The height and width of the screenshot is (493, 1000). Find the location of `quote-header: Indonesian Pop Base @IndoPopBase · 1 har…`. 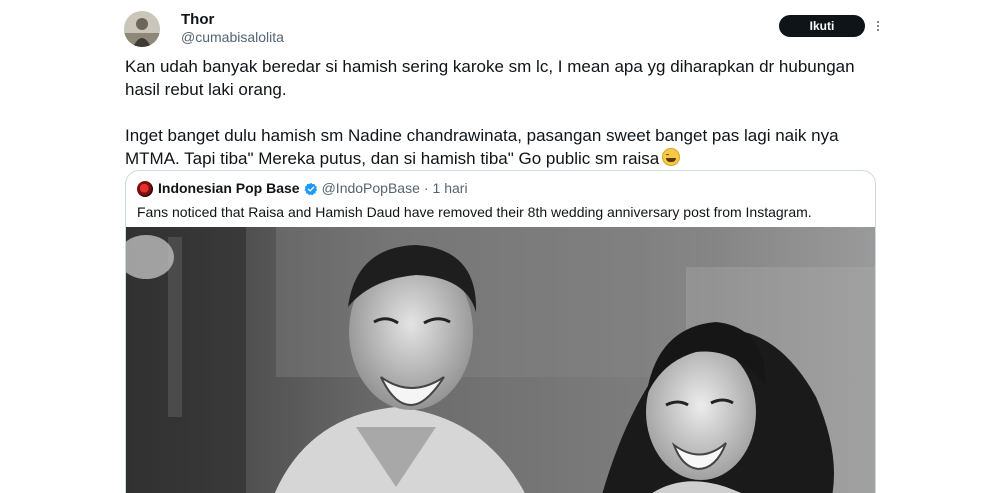

quote-header: Indonesian Pop Base @IndoPopBase · 1 har… is located at coordinates (302, 188).